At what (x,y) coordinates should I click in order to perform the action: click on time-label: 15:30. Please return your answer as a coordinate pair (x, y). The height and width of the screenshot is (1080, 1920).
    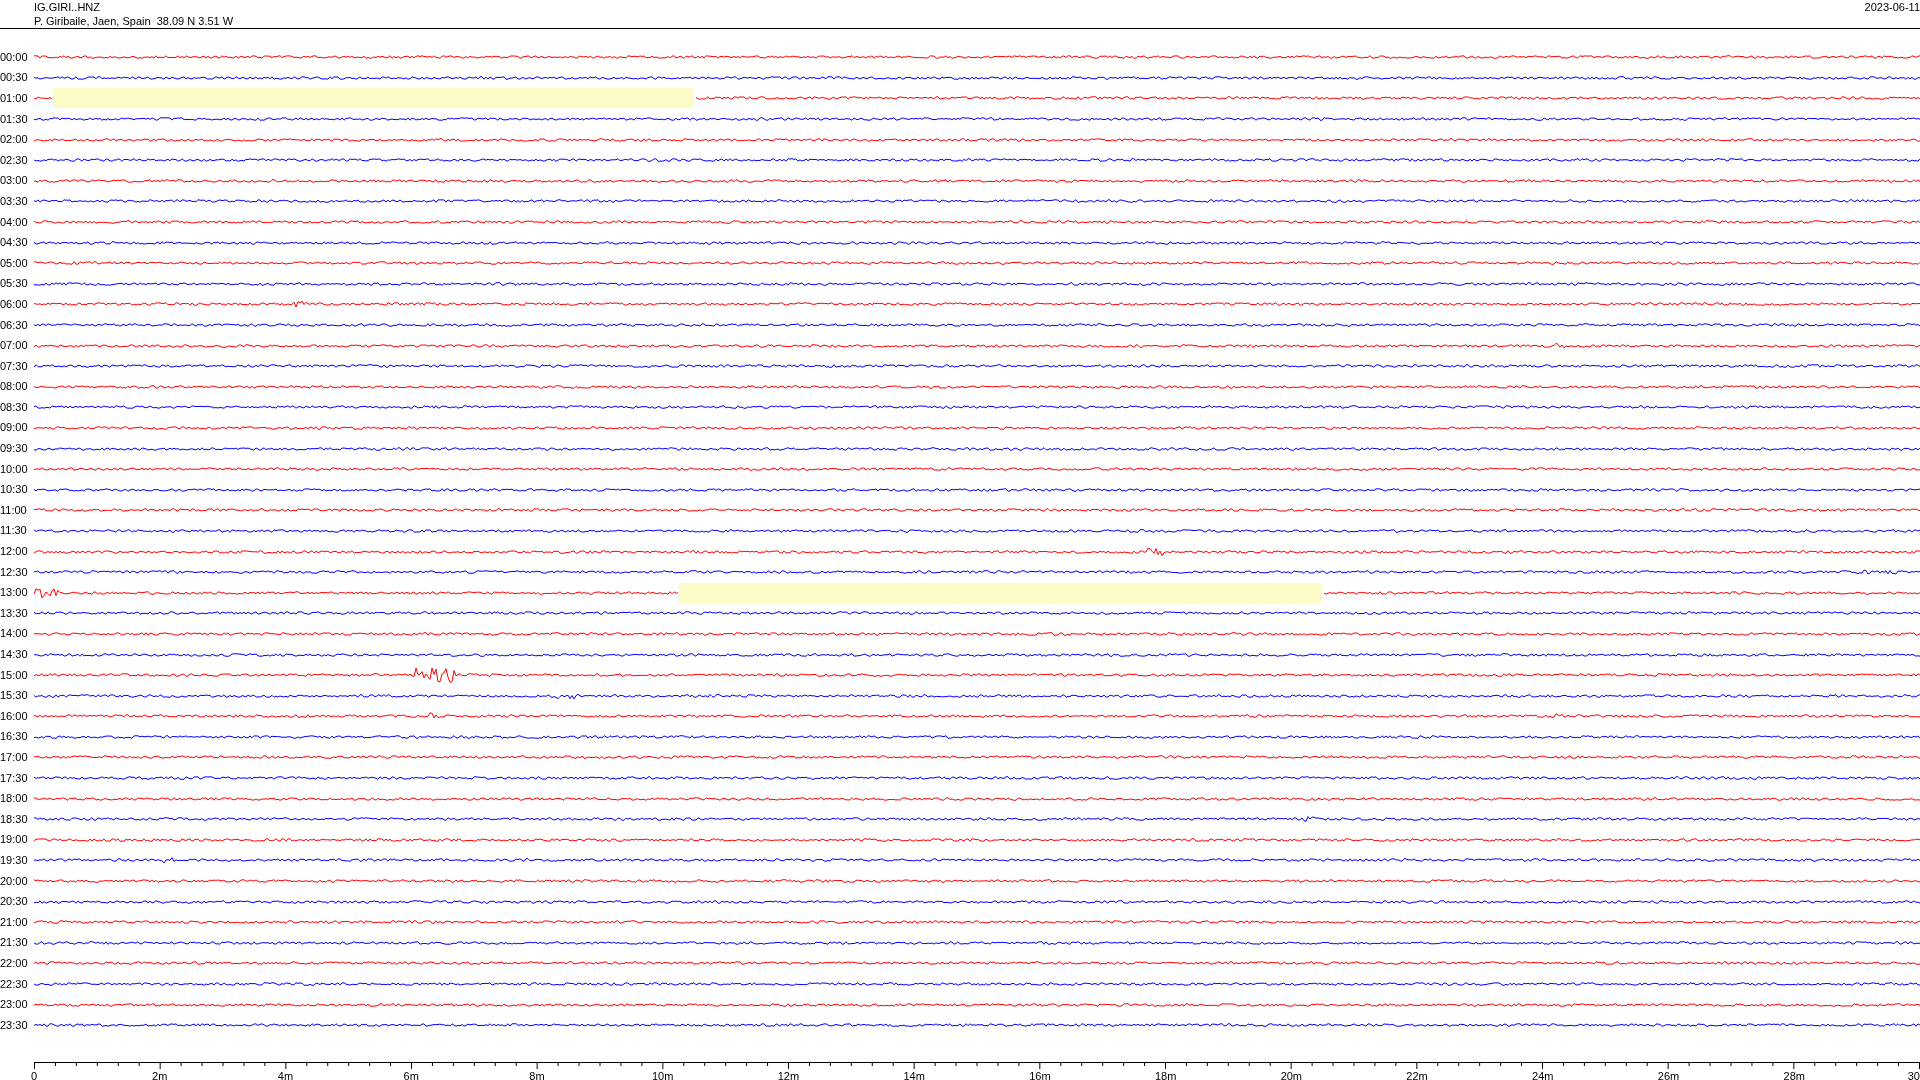
    Looking at the image, I should click on (14, 696).